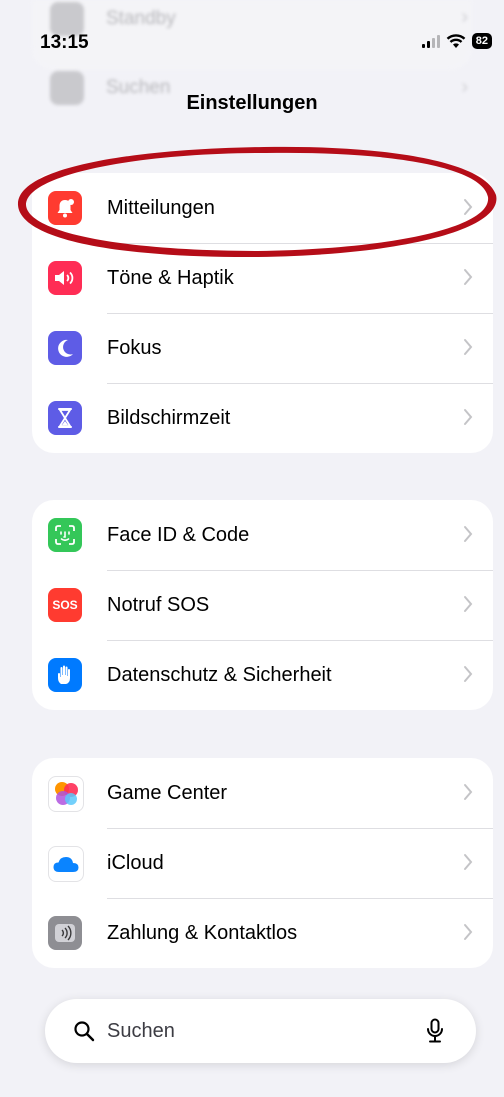 This screenshot has height=1097, width=504. What do you see at coordinates (252, 103) in the screenshot?
I see `page-title: Einstellungen` at bounding box center [252, 103].